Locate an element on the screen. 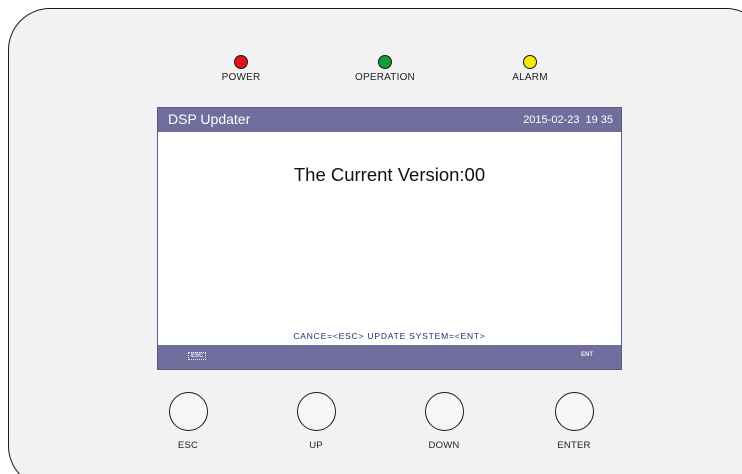 Image resolution: width=742 pixels, height=474 pixels. footer-ent-key: ENT is located at coordinates (587, 355).